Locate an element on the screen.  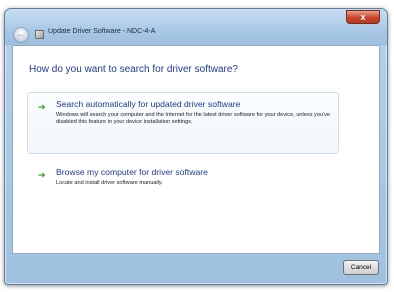
close-icon: x is located at coordinates (363, 17).